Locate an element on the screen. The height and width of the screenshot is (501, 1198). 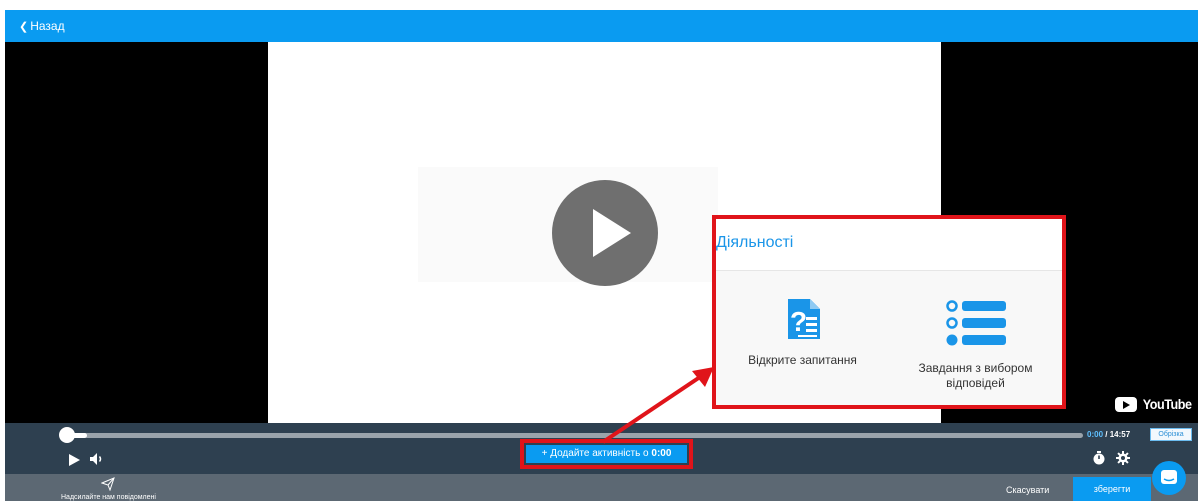
youtube-play-icon is located at coordinates (1125, 404).